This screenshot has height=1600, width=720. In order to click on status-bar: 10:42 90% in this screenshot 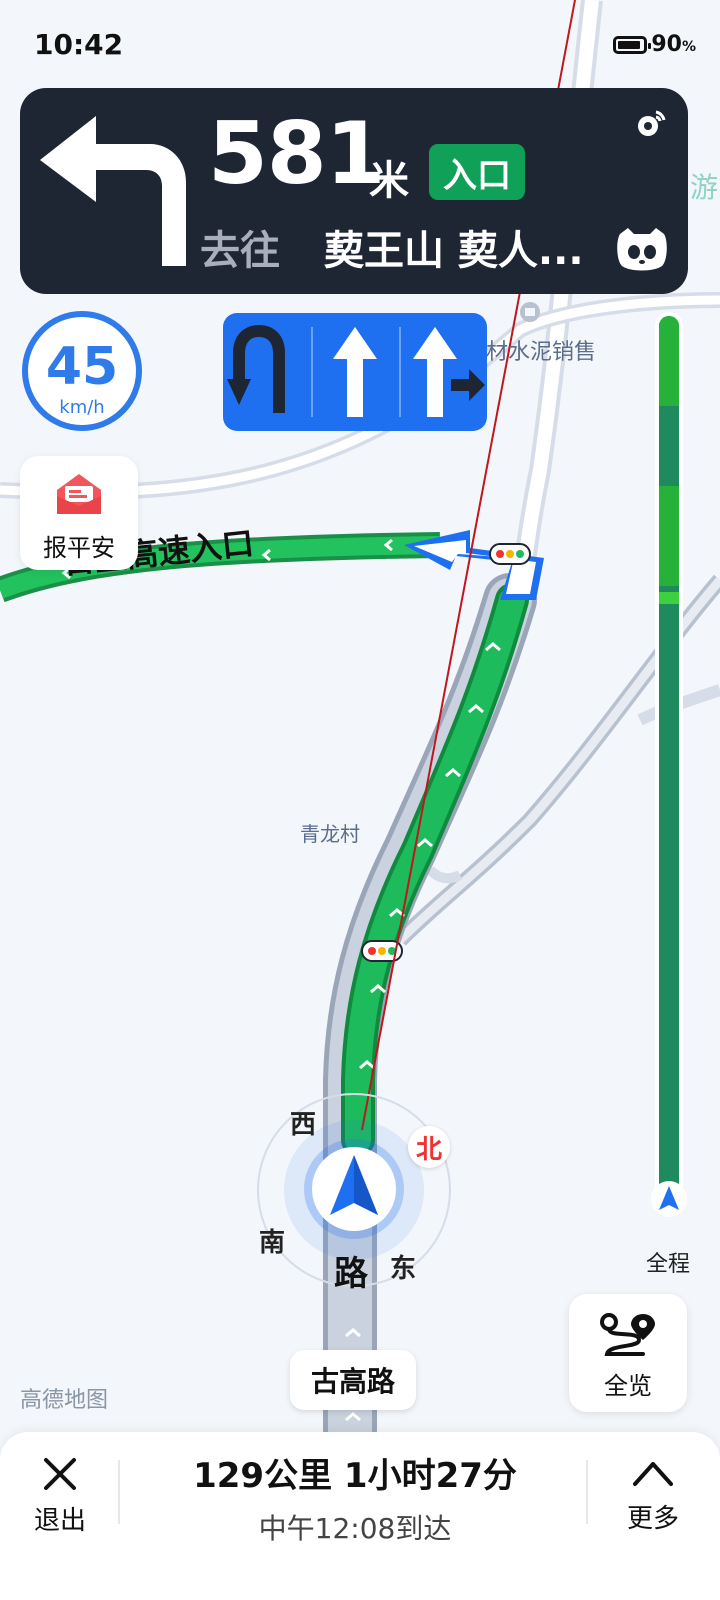, I will do `click(360, 40)`.